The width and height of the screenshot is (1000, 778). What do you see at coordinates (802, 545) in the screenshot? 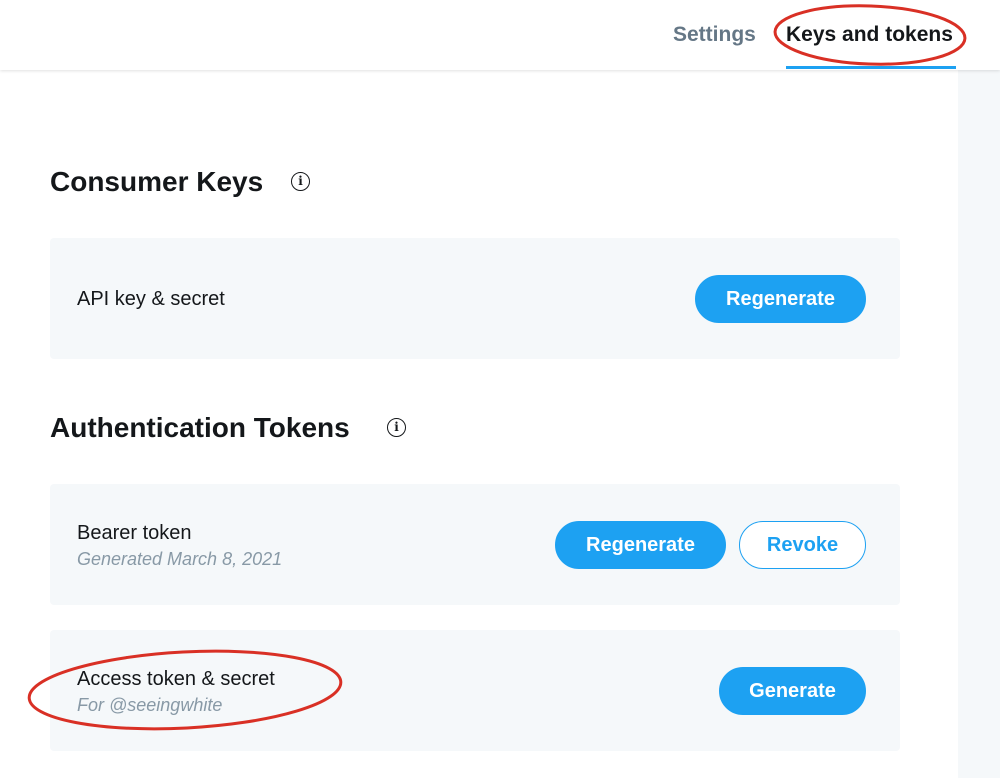
I see `revoke-bearer-button: Revoke` at bounding box center [802, 545].